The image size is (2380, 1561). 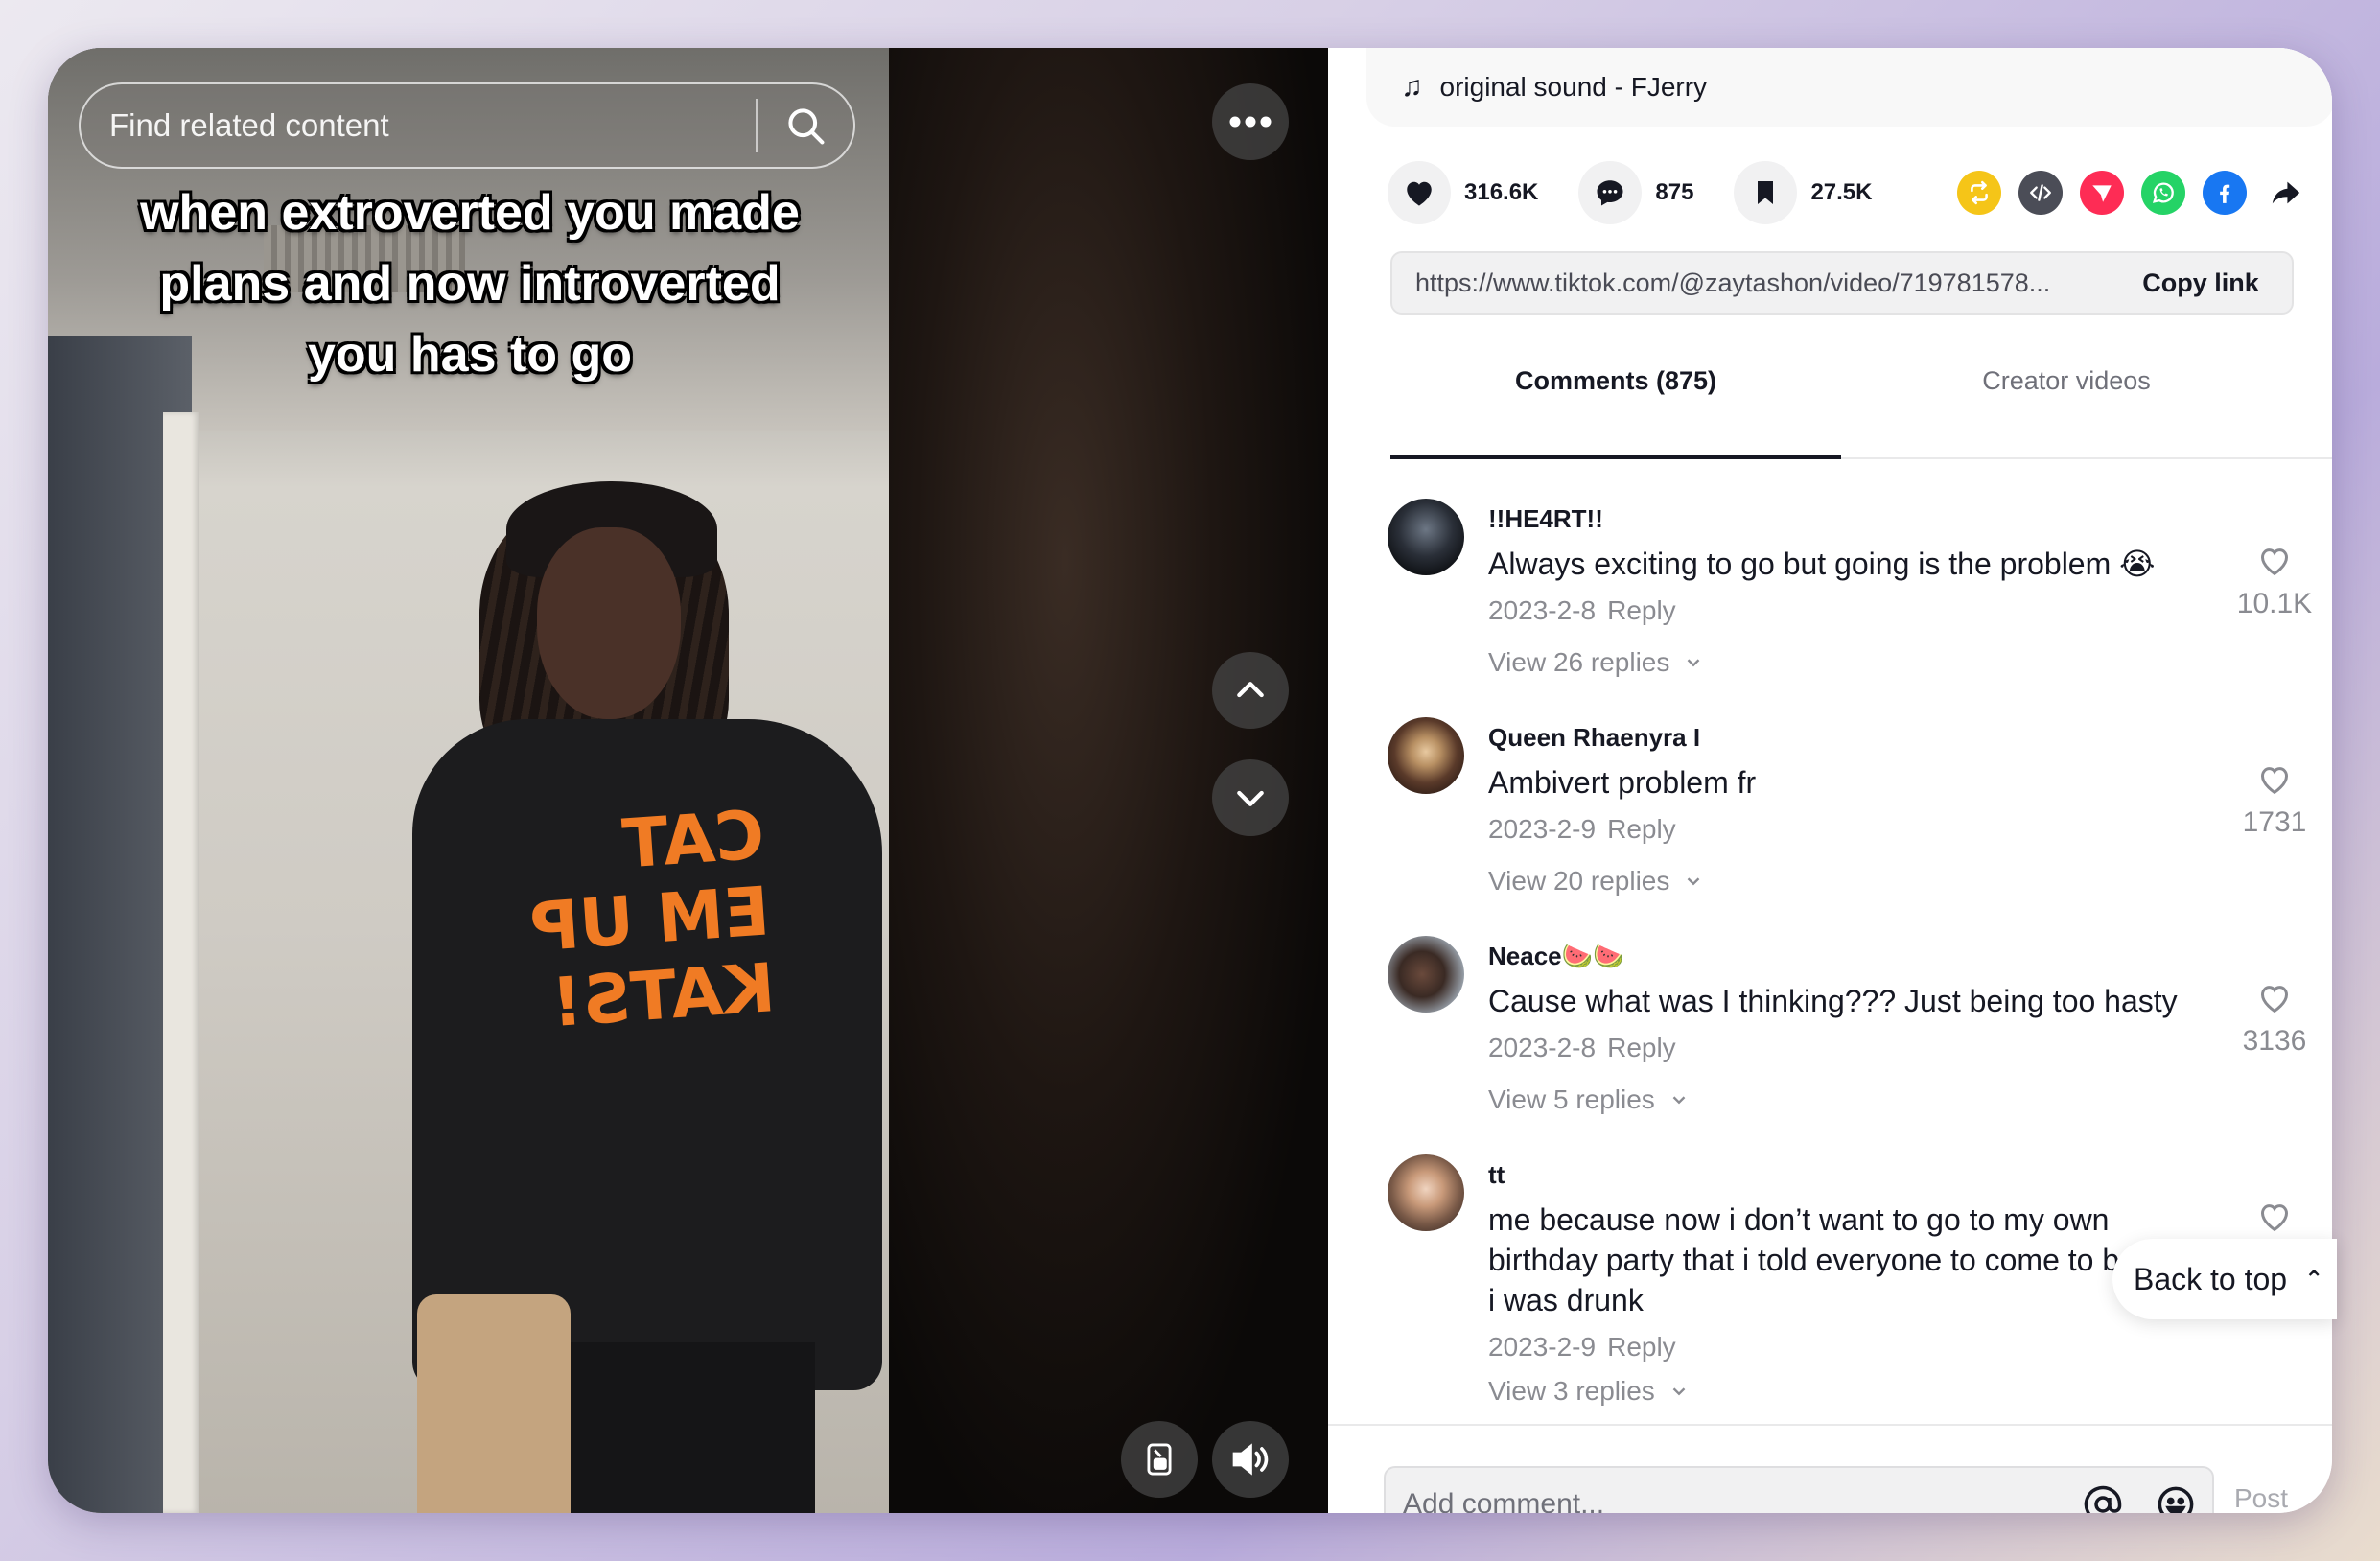 What do you see at coordinates (2066, 402) in the screenshot?
I see `tab-creator-videos: Creator videos` at bounding box center [2066, 402].